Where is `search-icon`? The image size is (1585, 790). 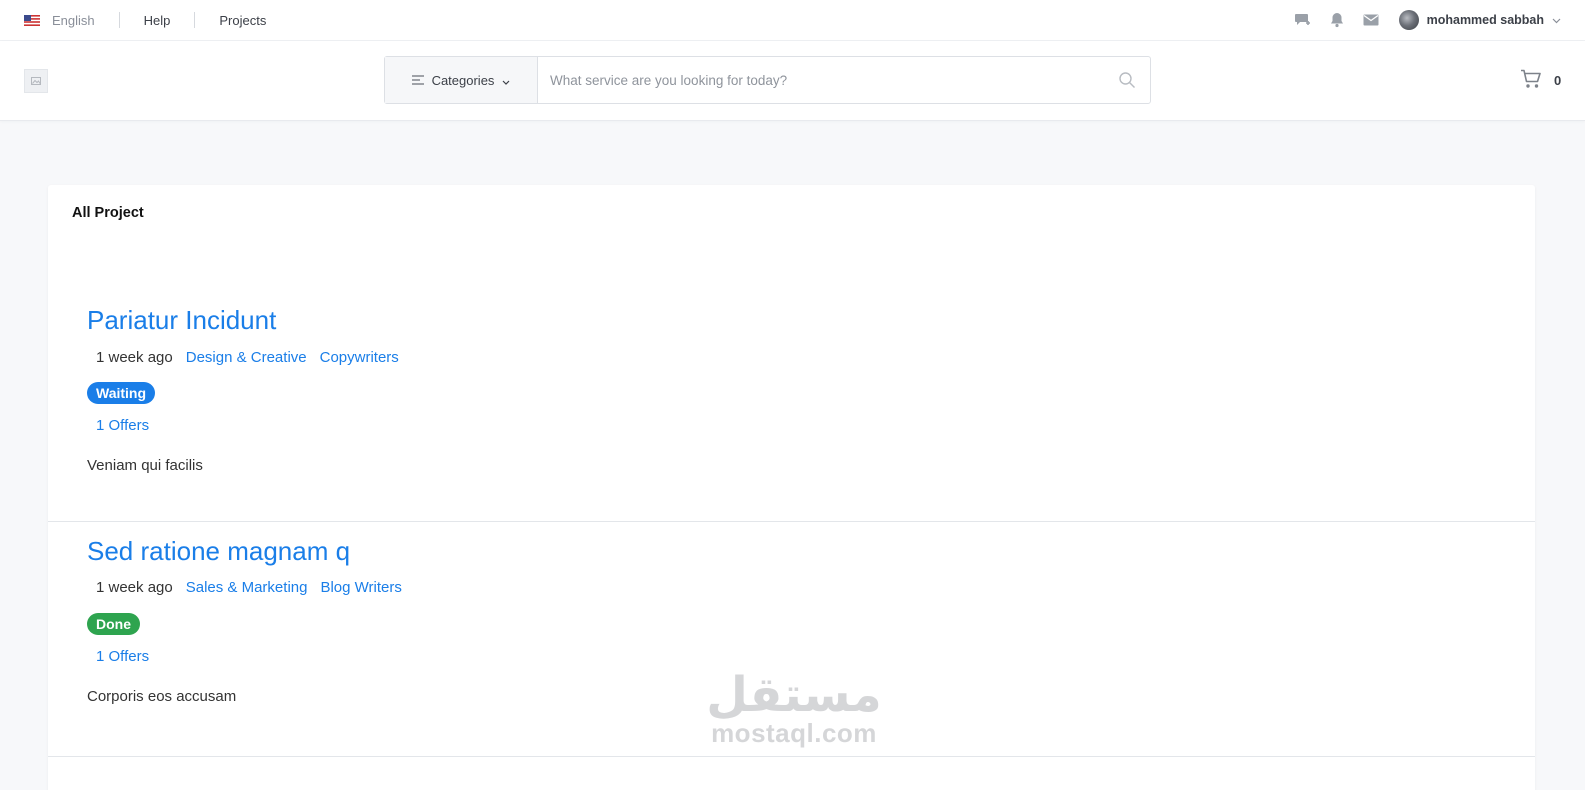 search-icon is located at coordinates (1127, 80).